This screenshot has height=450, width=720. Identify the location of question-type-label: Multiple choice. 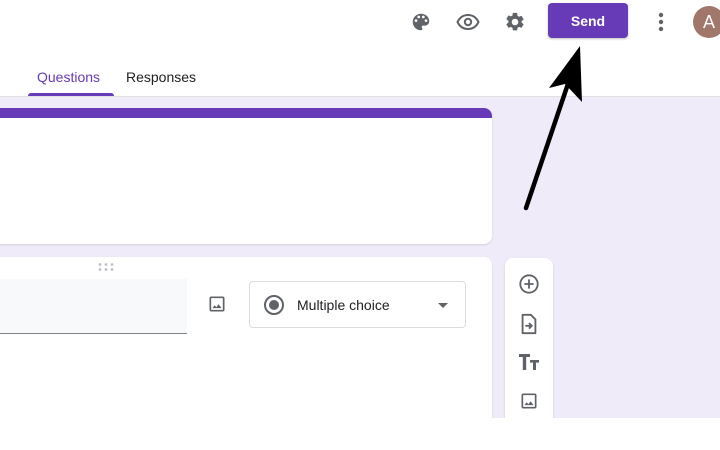
(343, 305).